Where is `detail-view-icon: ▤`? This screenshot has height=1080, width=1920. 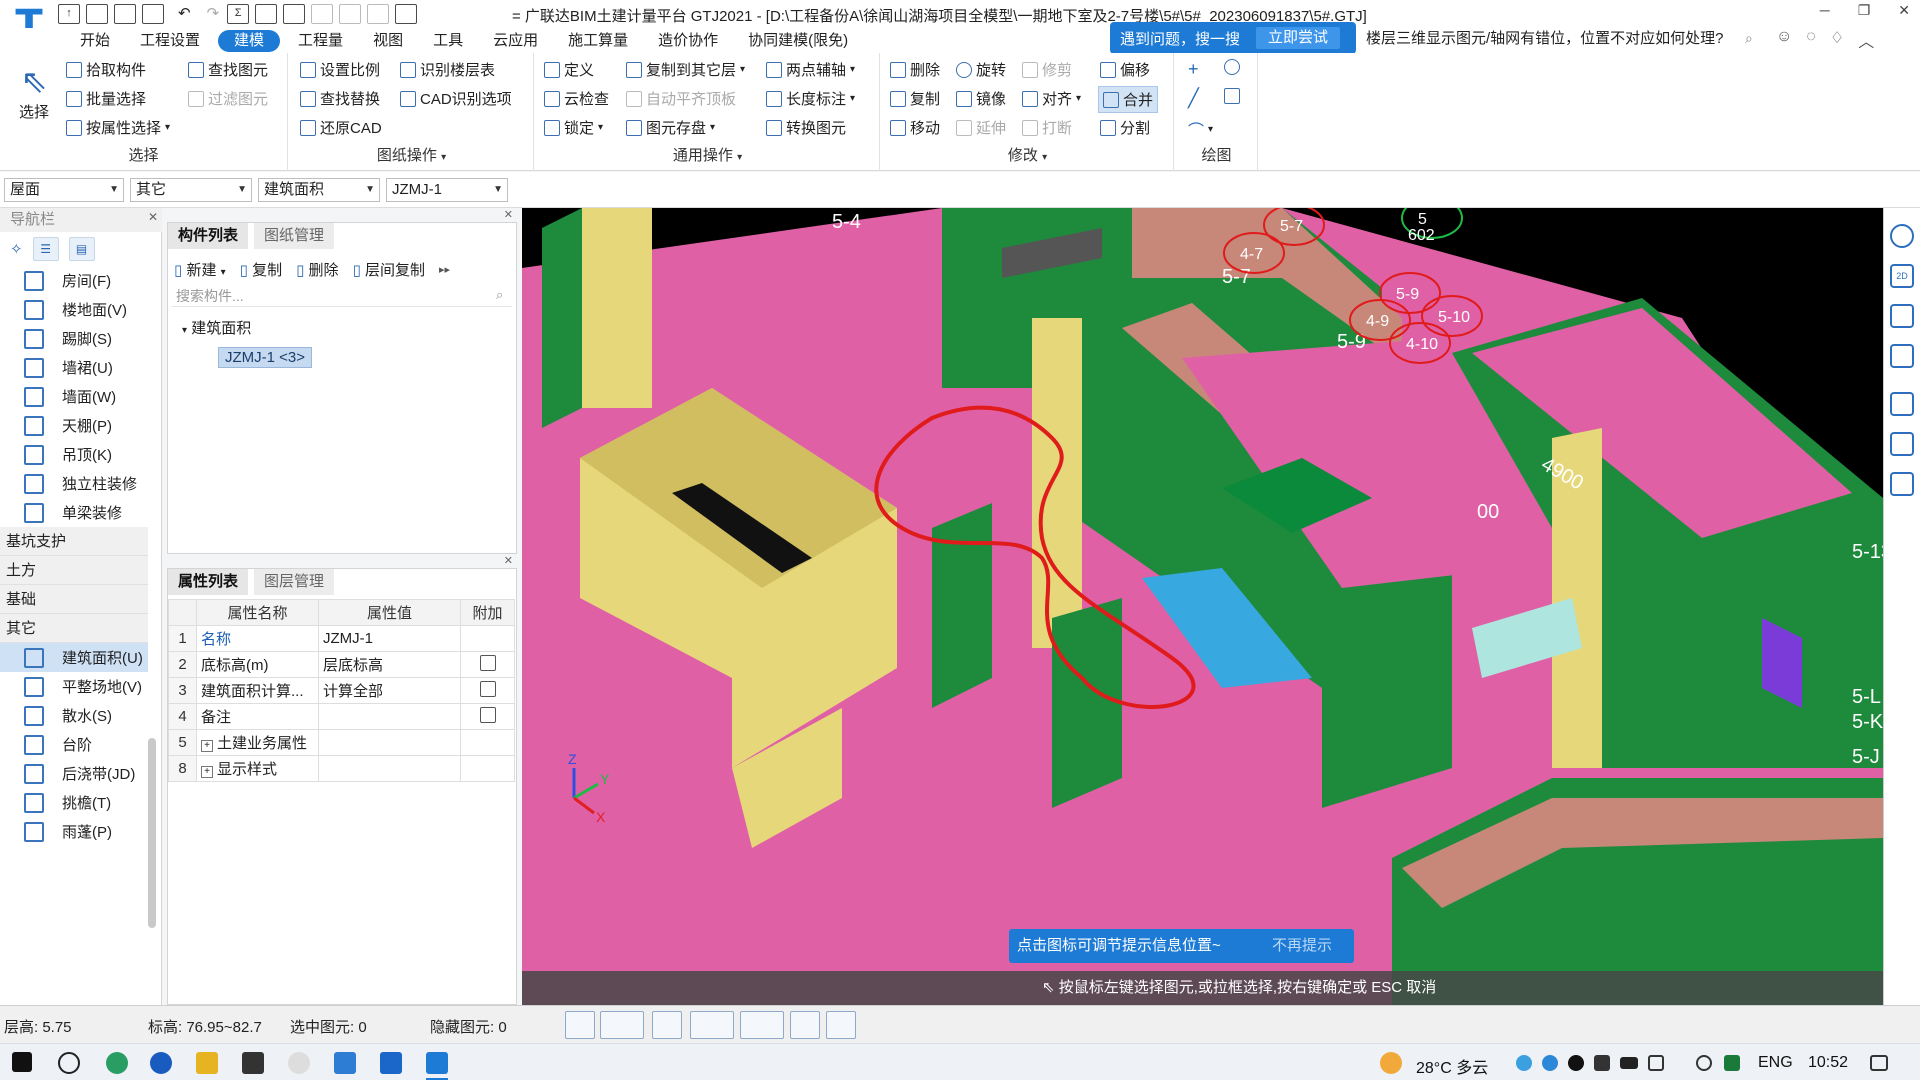
detail-view-icon: ▤ is located at coordinates (81, 249).